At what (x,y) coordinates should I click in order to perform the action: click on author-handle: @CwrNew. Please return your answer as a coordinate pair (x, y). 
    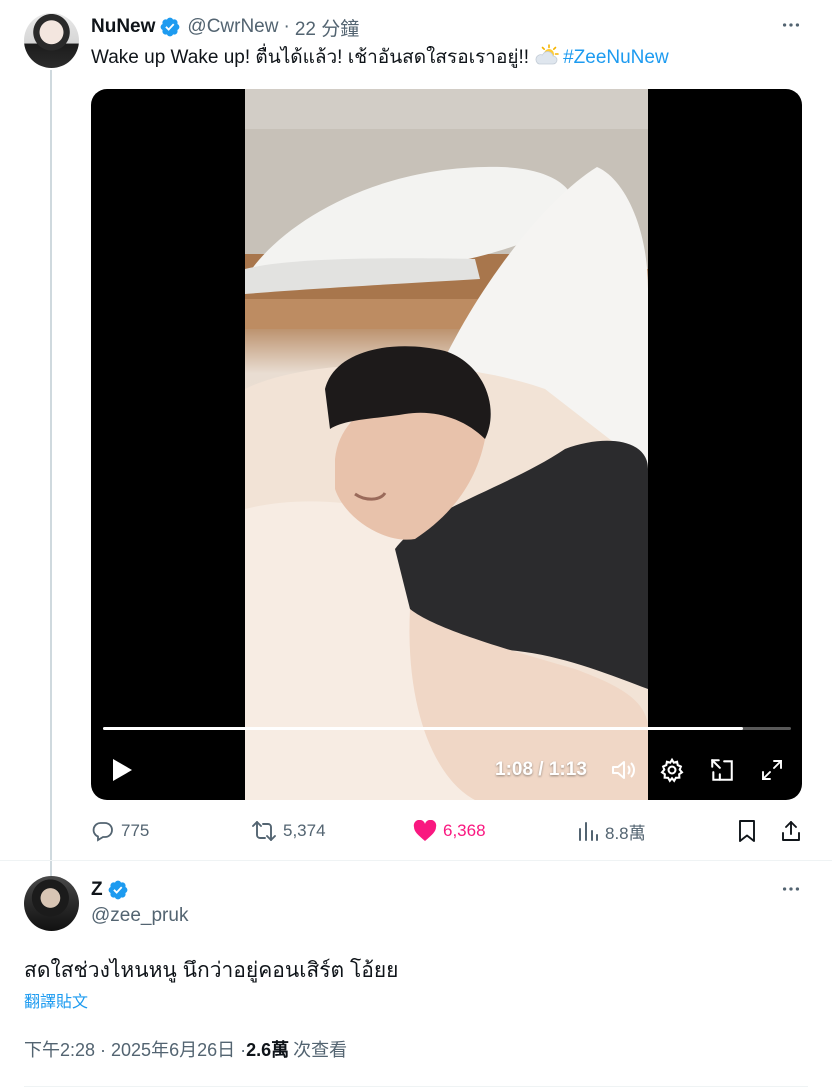
    Looking at the image, I should click on (232, 27).